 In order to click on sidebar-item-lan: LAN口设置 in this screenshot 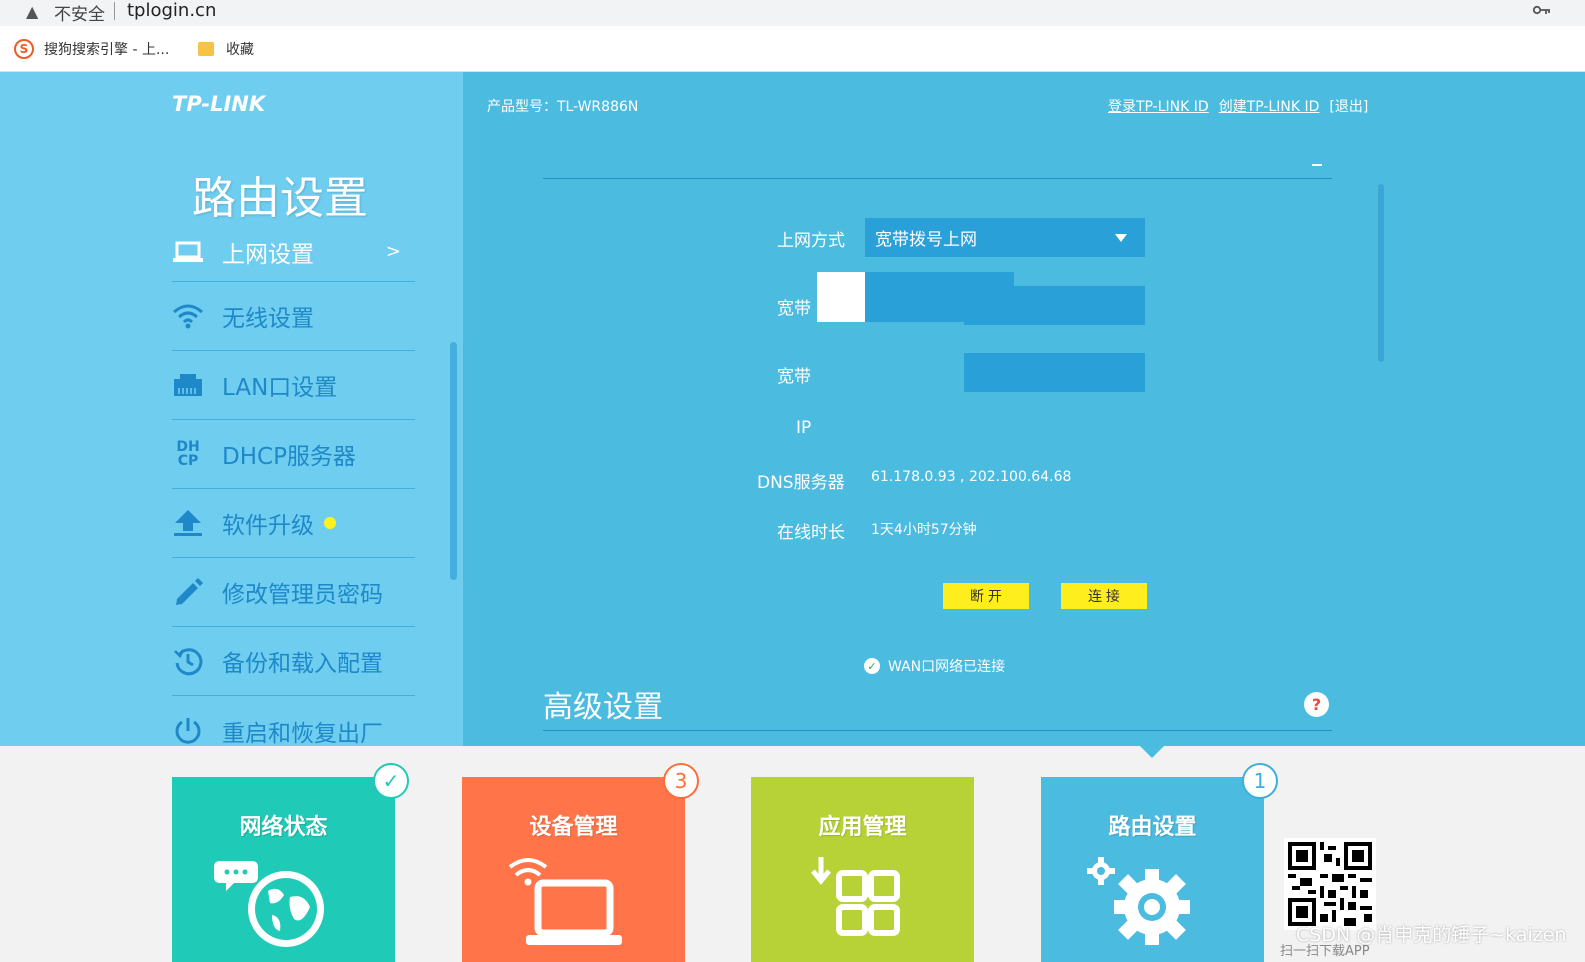, I will do `click(293, 385)`.